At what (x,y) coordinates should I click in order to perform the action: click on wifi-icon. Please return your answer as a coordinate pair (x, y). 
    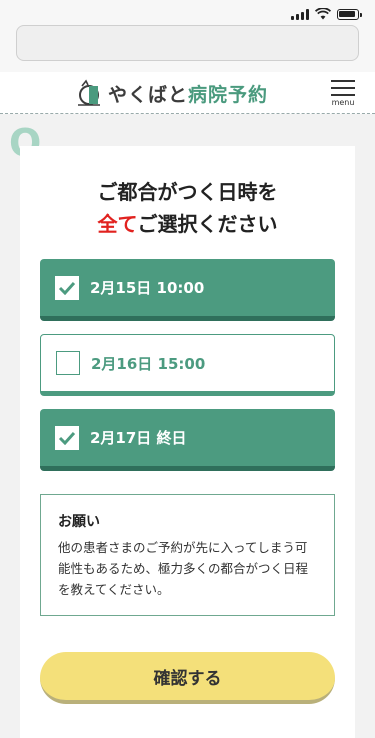
    Looking at the image, I should click on (323, 14).